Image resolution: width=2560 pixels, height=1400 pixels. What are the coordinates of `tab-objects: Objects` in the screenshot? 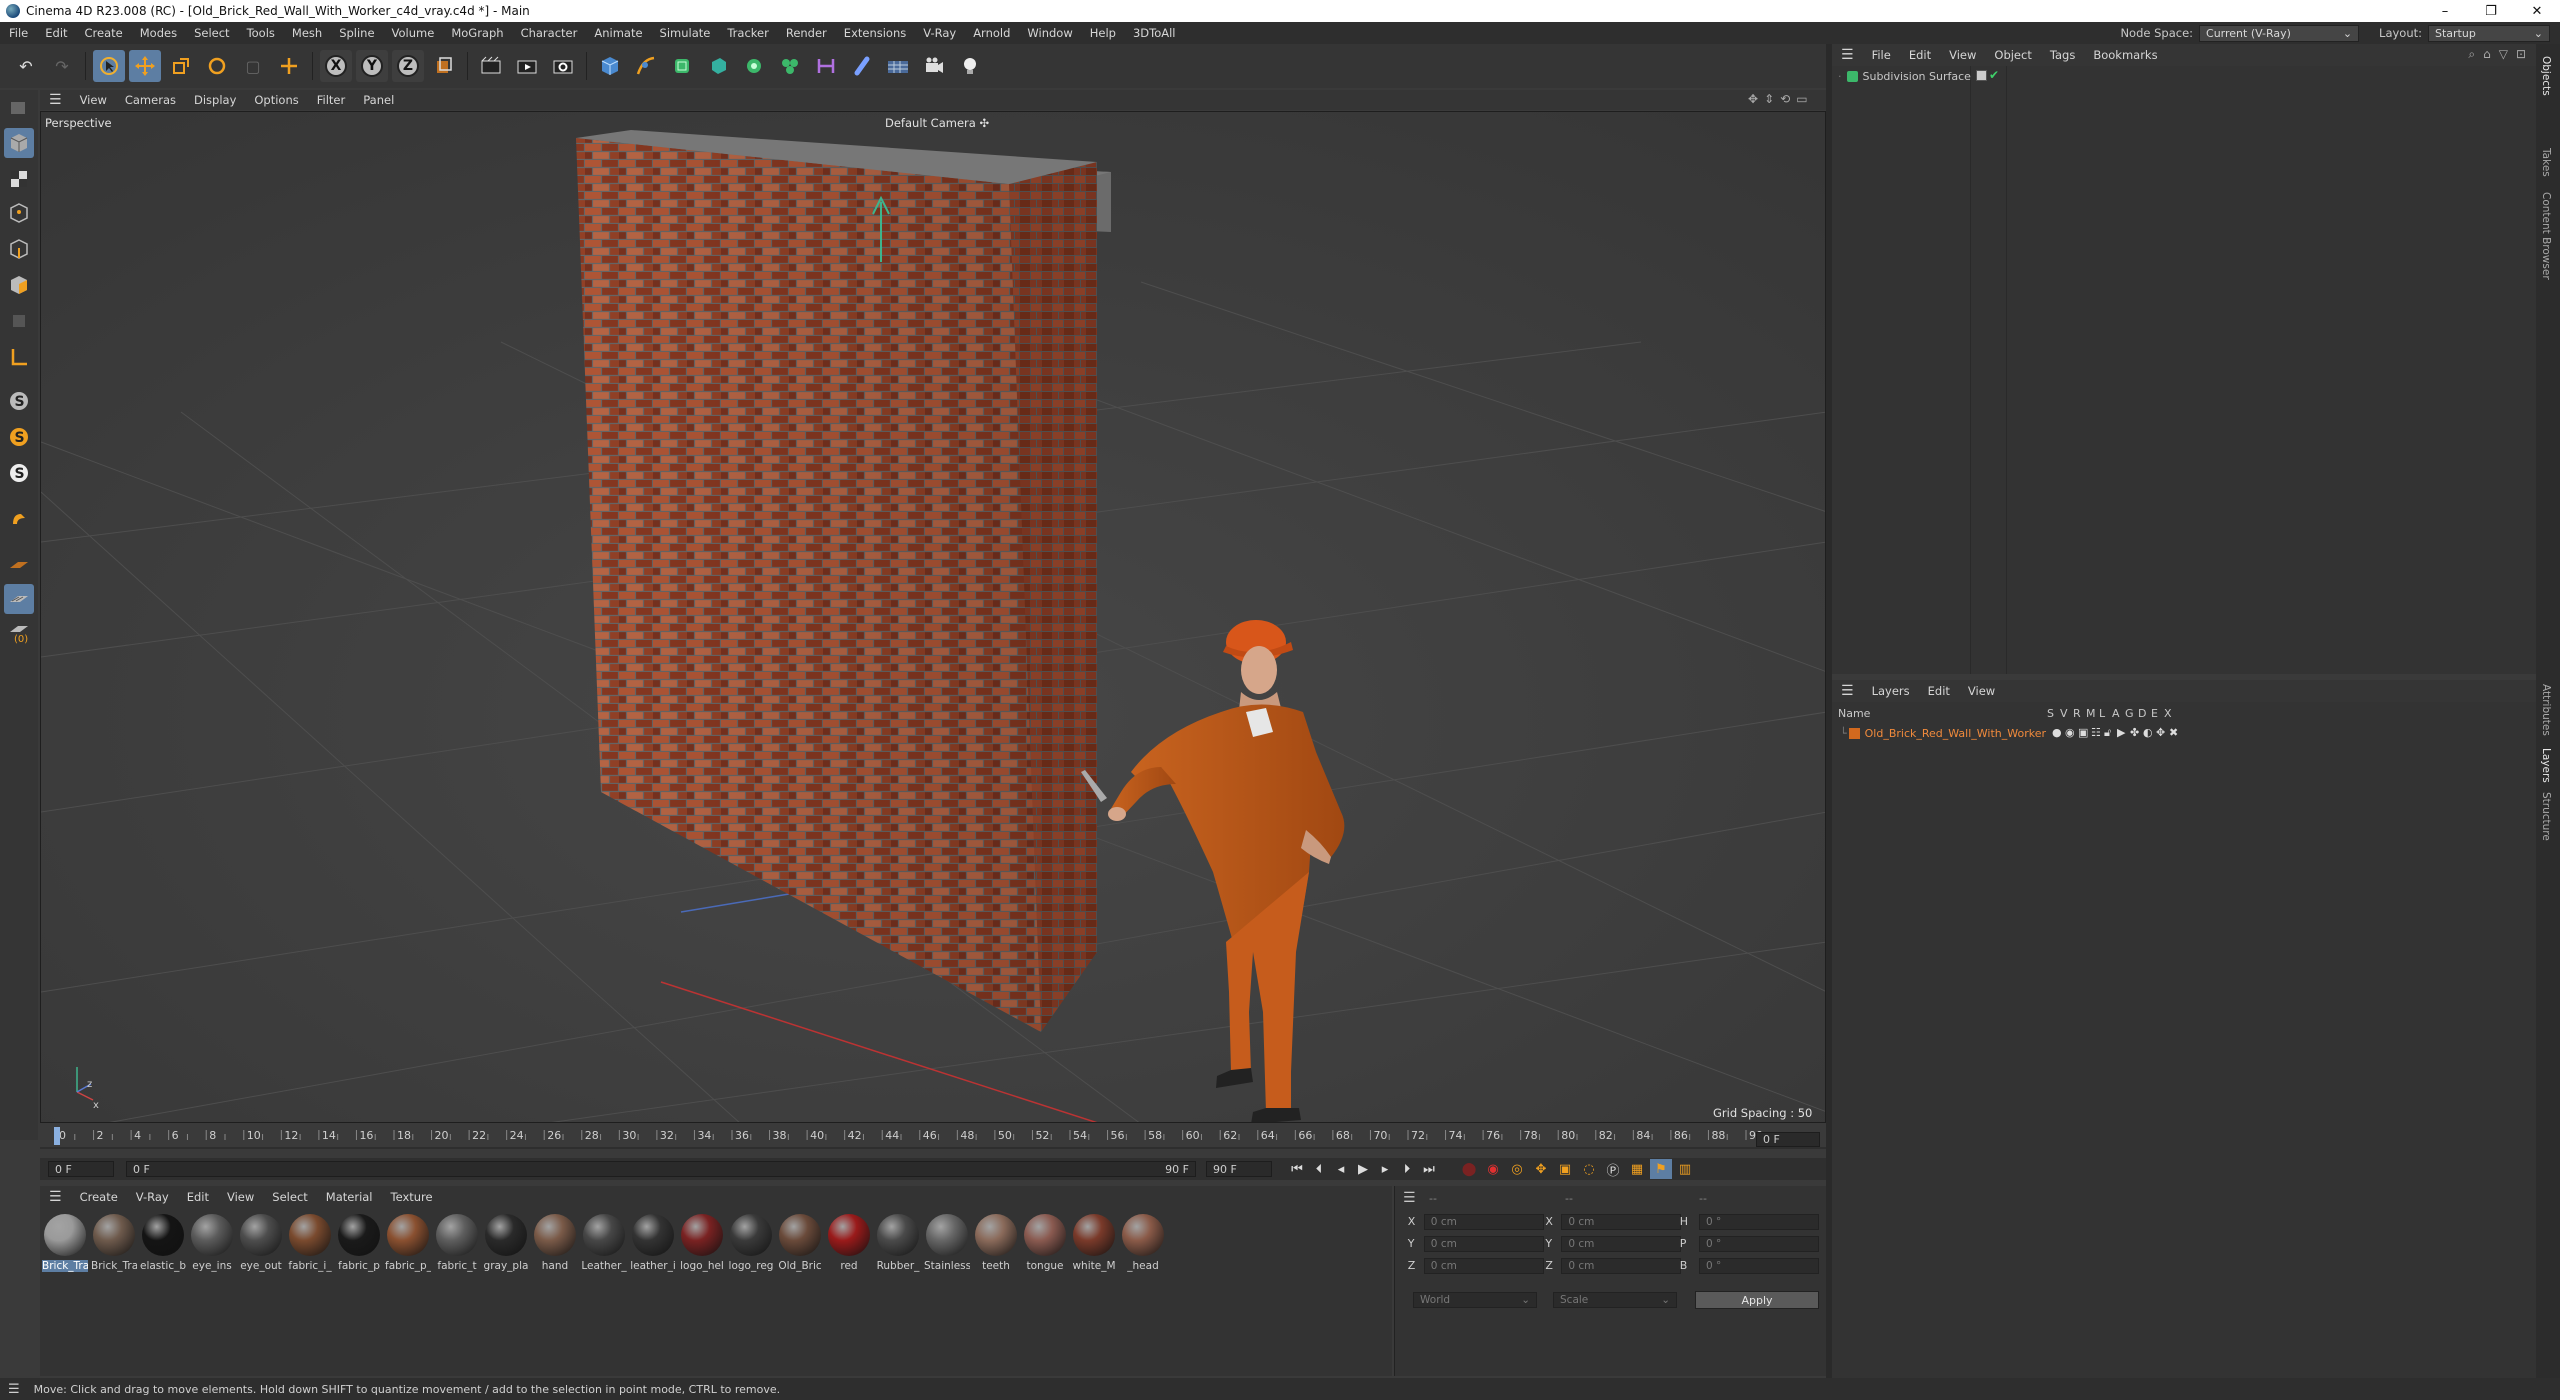 It's located at (2546, 76).